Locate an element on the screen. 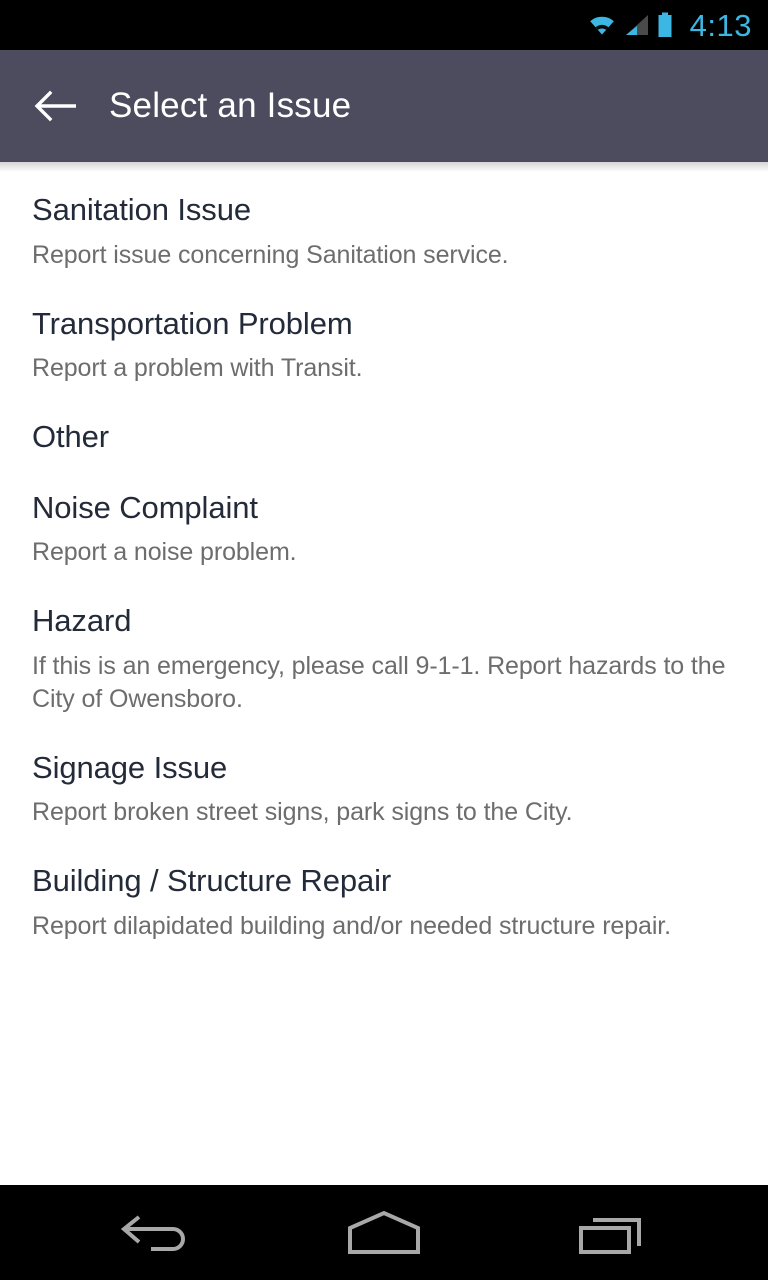  page-title: Select an Issue is located at coordinates (230, 105).